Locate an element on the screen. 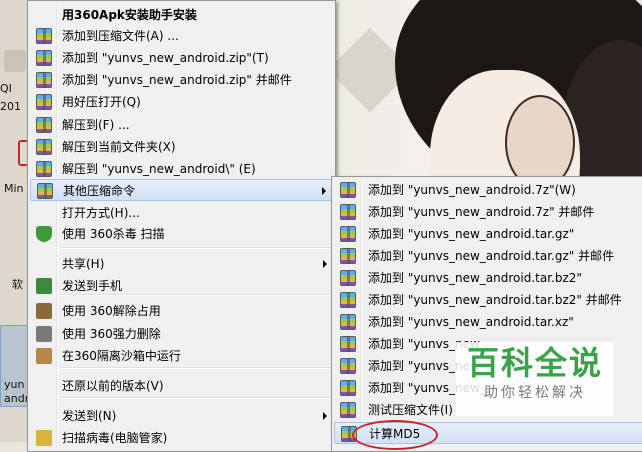 This screenshot has height=452, width=642. apk-installer-icon is located at coordinates (44, 15).